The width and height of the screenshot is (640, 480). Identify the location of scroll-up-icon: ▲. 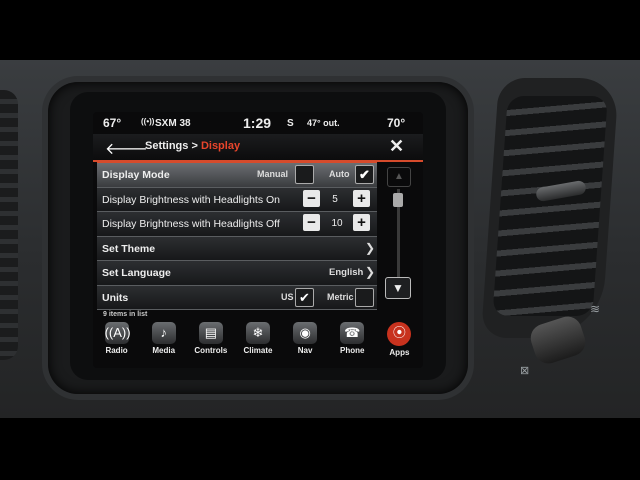
(399, 177).